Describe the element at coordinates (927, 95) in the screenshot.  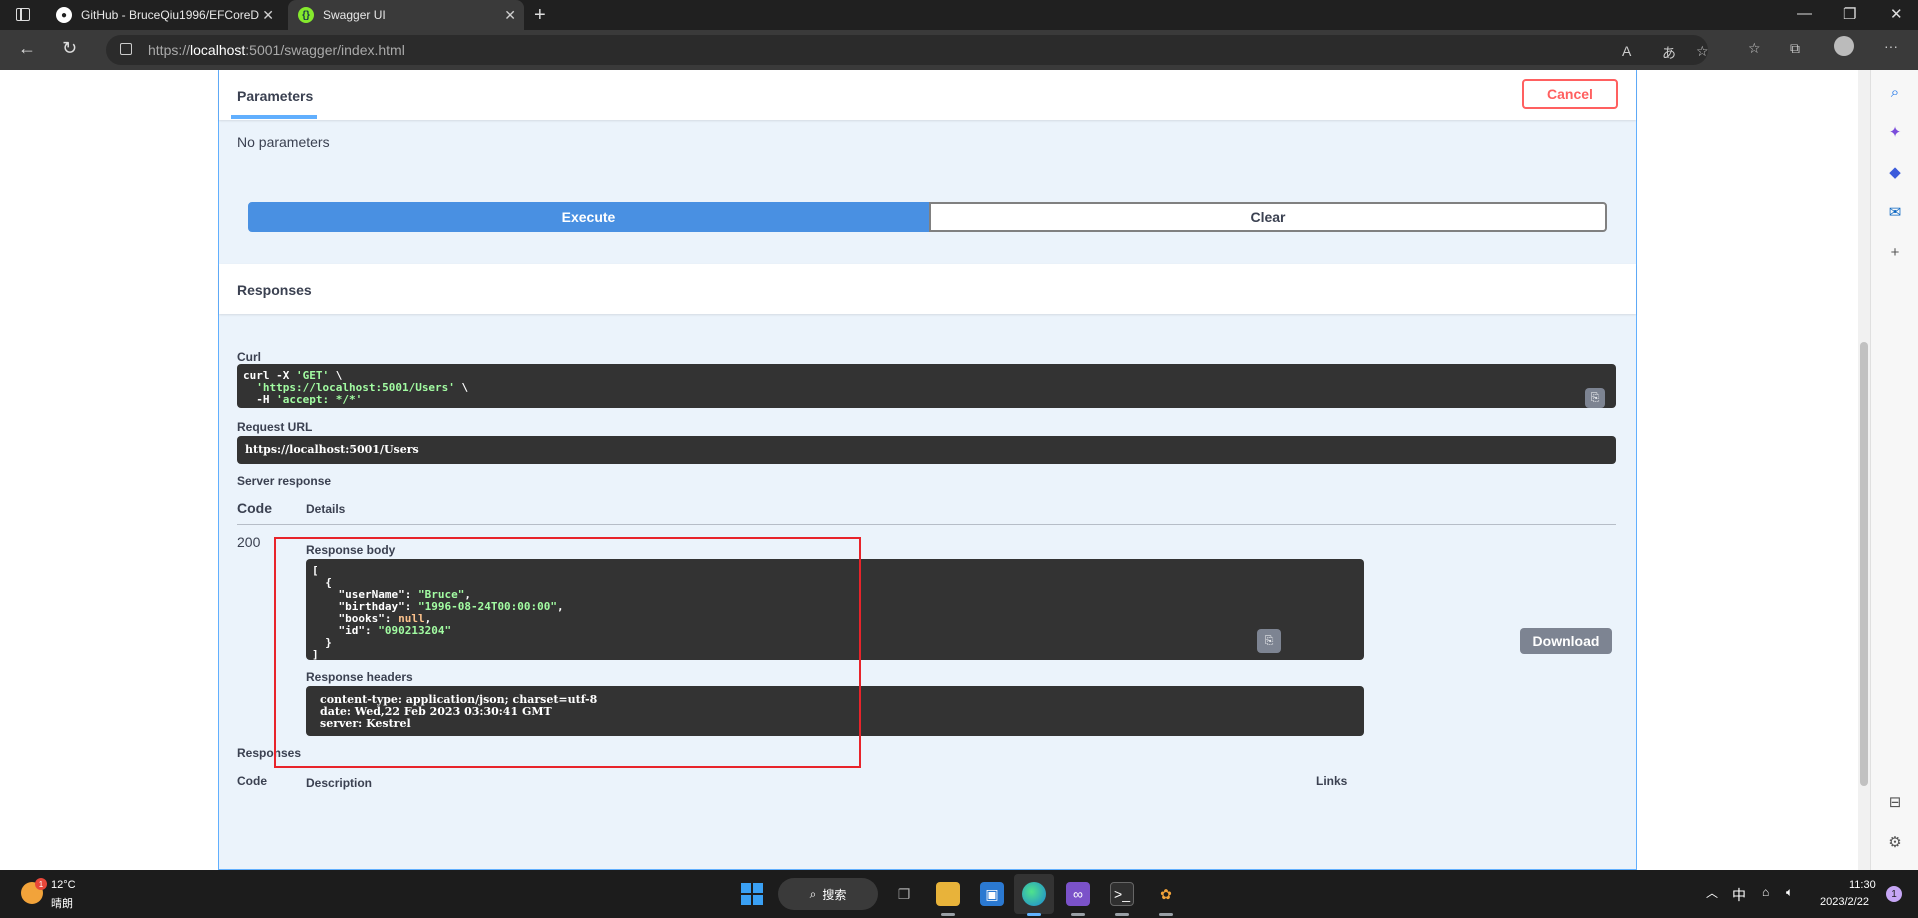
I see `parameters-header: Parameters Cancel` at that location.